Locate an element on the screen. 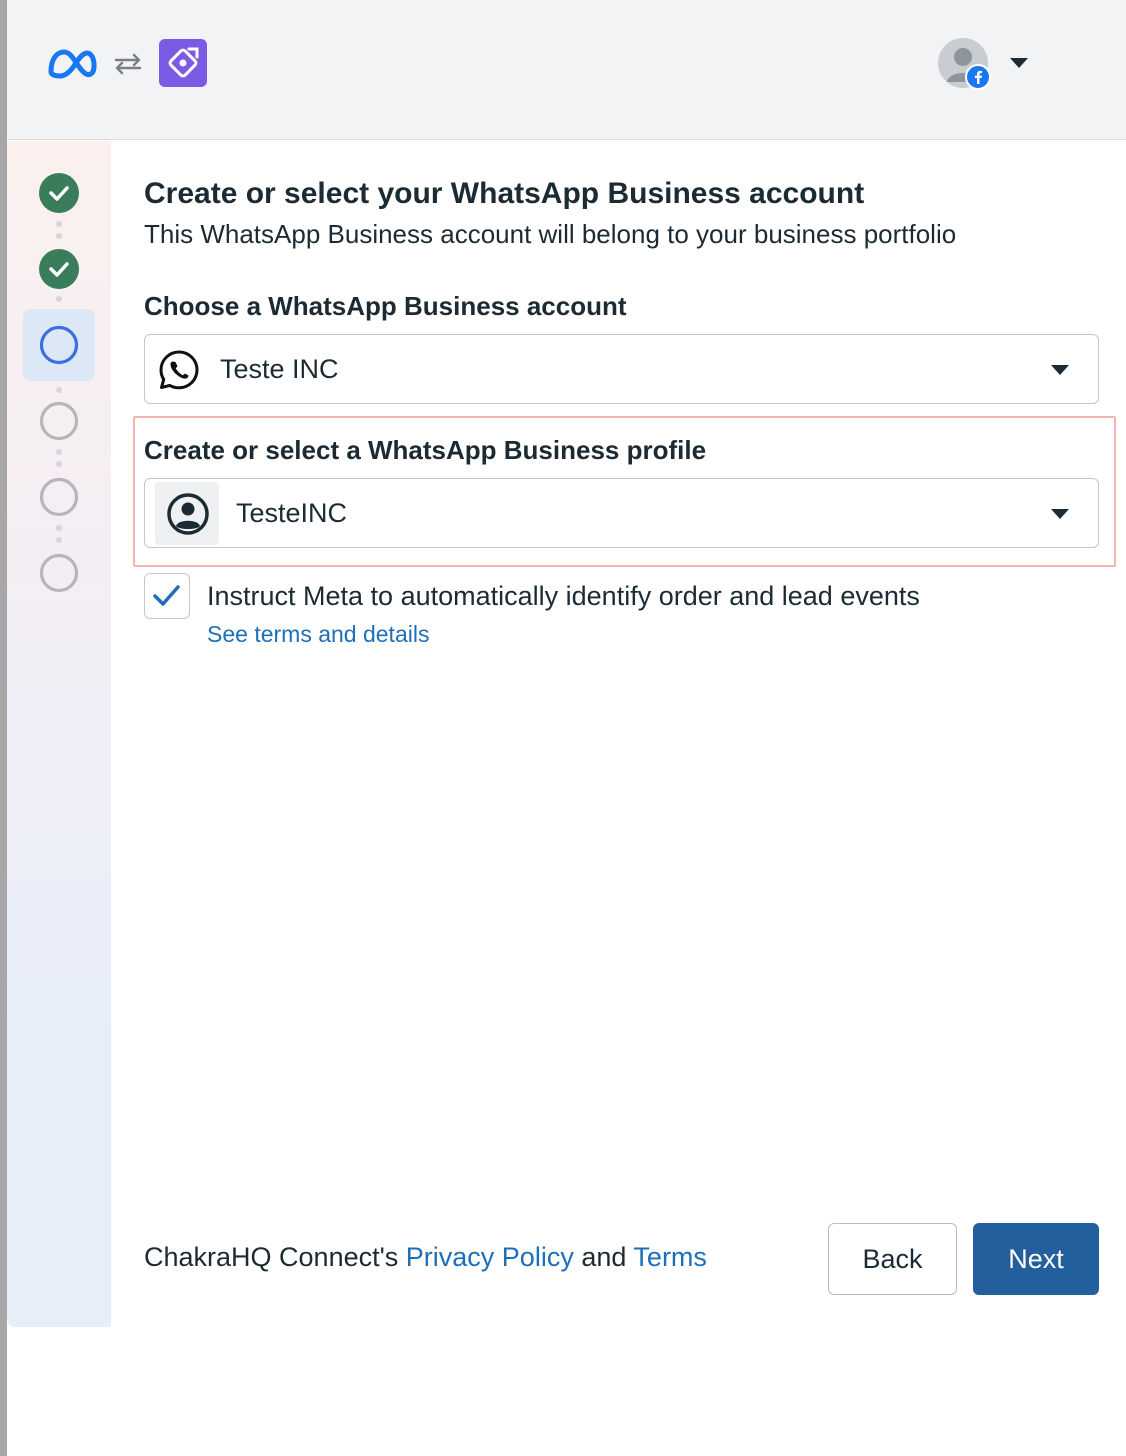 This screenshot has height=1456, width=1126. checkmark-icon is located at coordinates (166, 595).